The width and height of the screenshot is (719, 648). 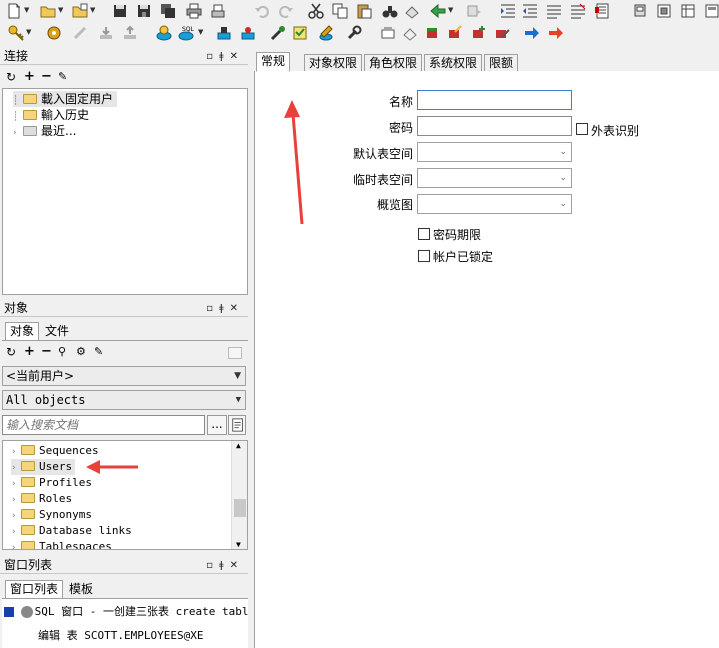 I want to click on account-locked-checkbox, so click(x=424, y=256).